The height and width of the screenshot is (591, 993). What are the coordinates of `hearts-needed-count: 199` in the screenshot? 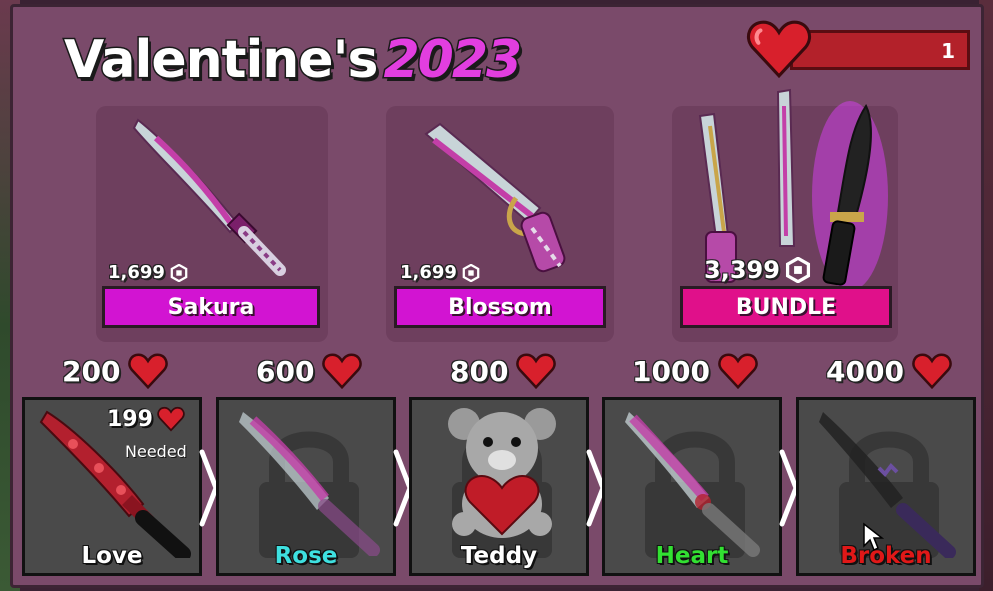 It's located at (146, 419).